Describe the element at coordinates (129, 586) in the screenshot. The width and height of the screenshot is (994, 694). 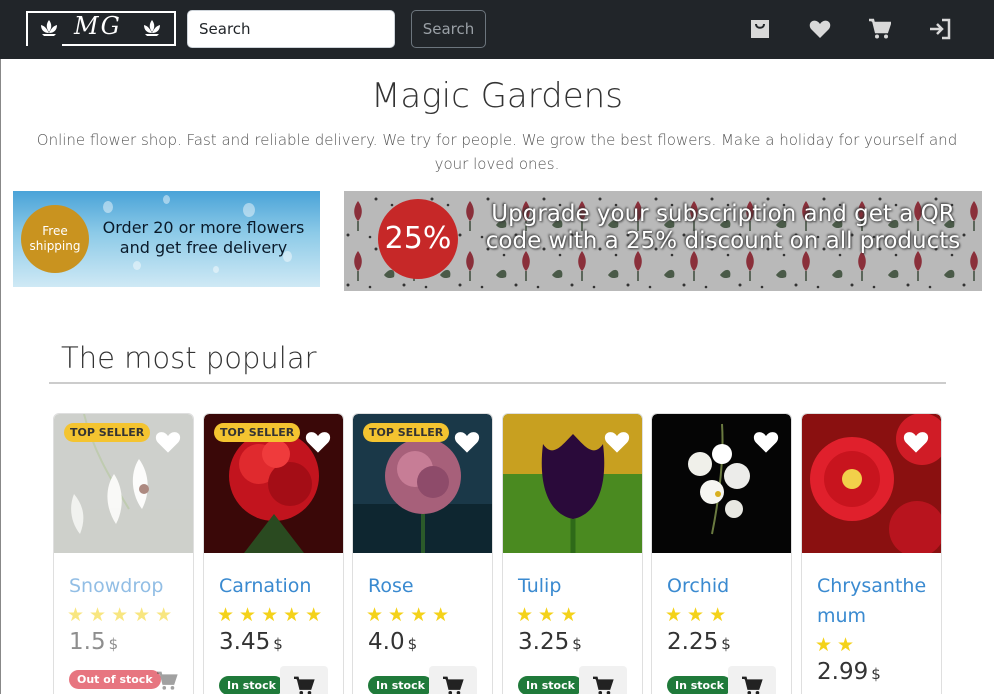
I see `product-name: Snowdrop` at that location.